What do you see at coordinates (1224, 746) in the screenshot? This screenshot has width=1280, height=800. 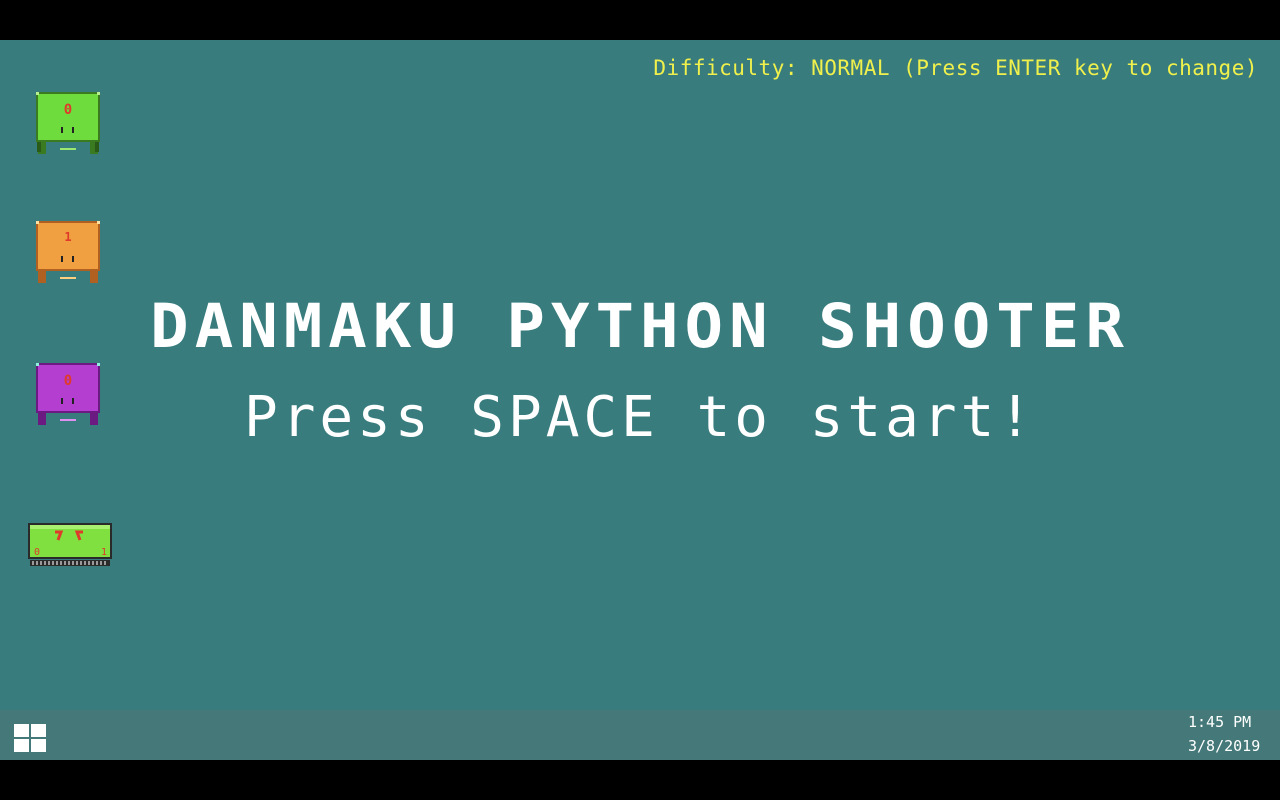 I see `clock-date: 3/8/2019` at bounding box center [1224, 746].